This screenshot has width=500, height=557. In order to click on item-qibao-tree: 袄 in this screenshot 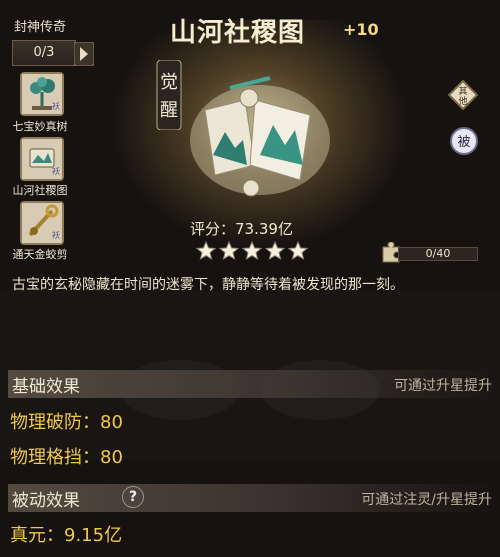, I will do `click(42, 94)`.